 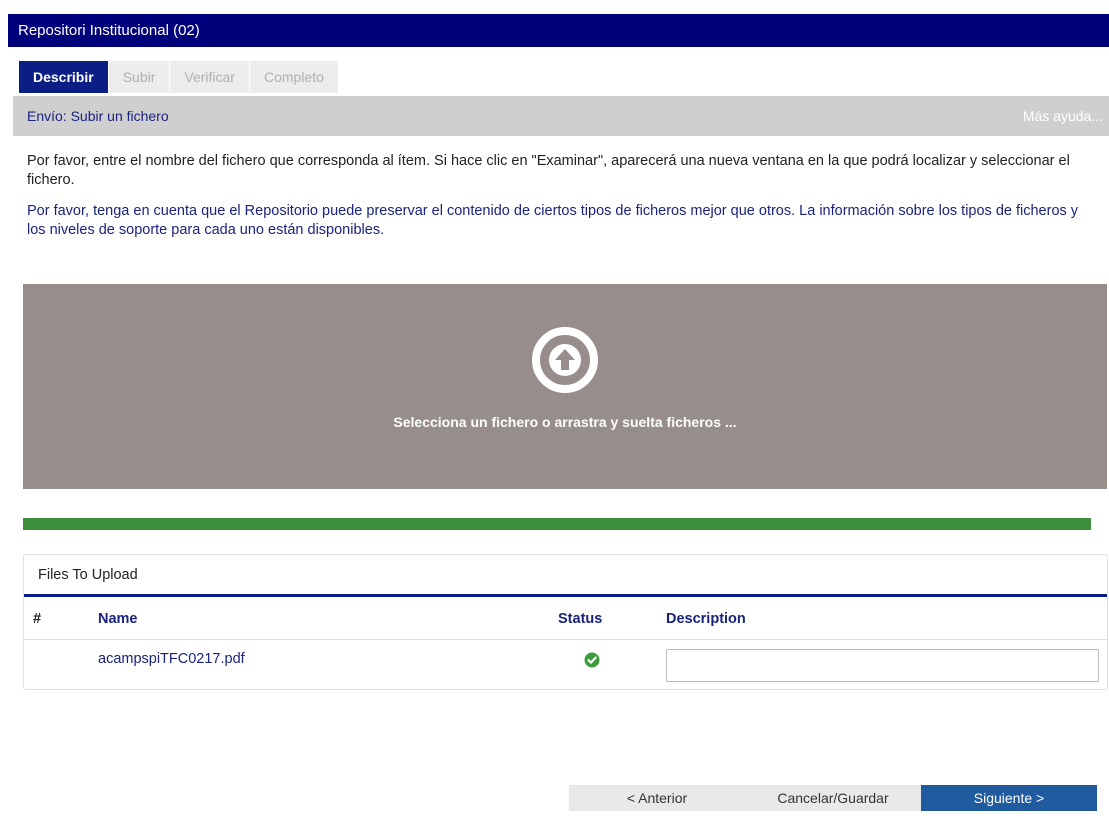 I want to click on column-header-status: Status, so click(x=580, y=619).